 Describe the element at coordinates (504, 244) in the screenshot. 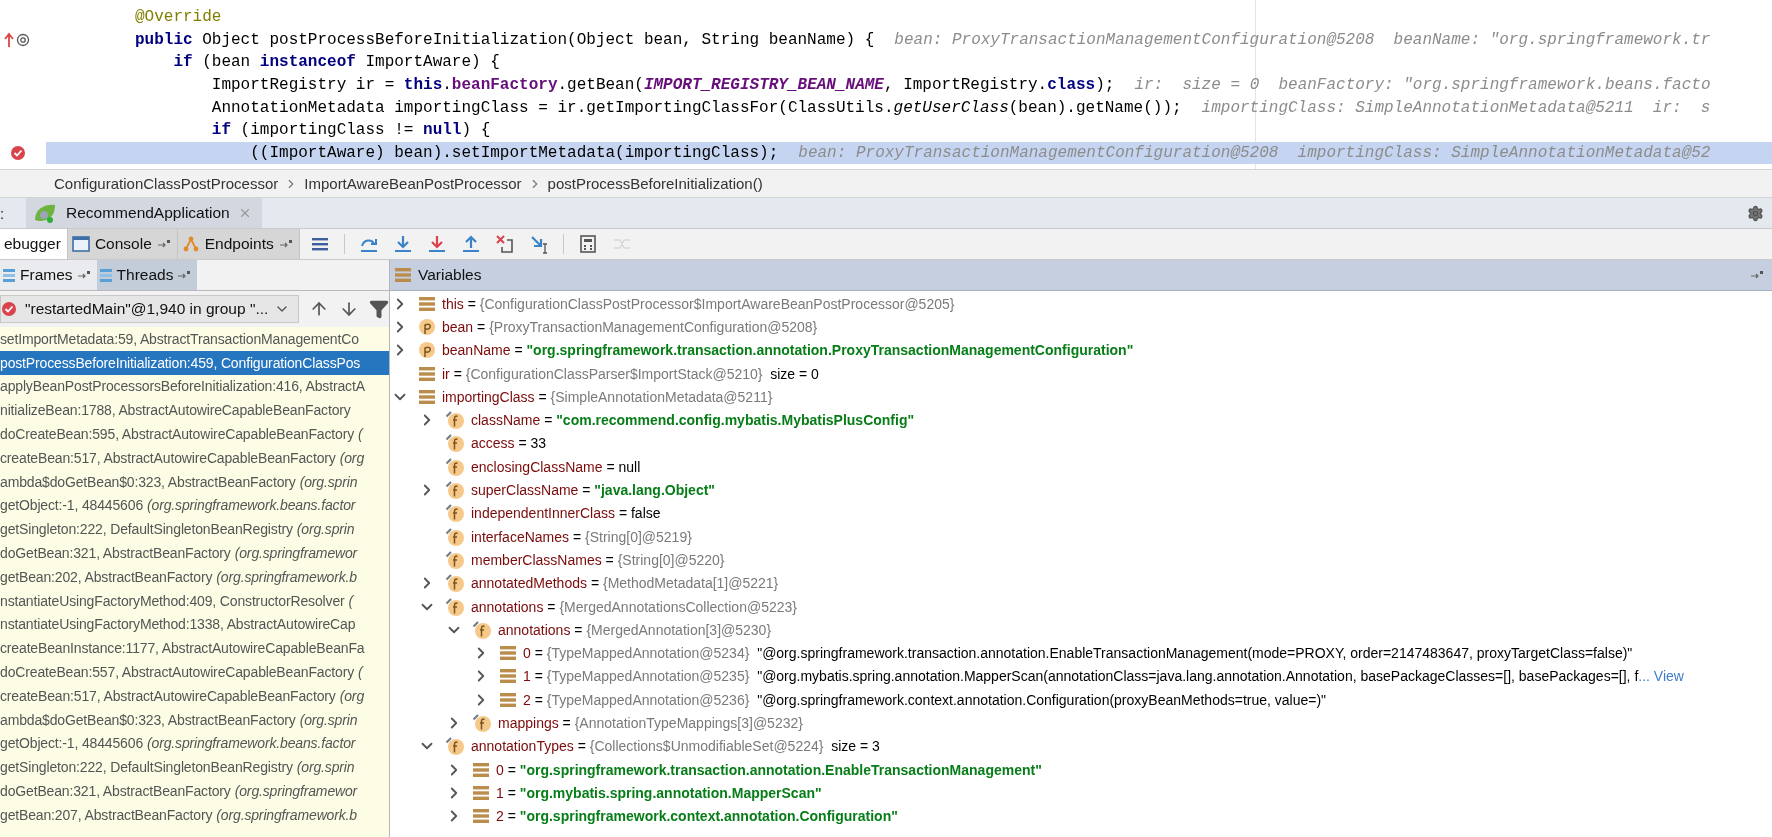

I see `drop-frame-icon` at that location.